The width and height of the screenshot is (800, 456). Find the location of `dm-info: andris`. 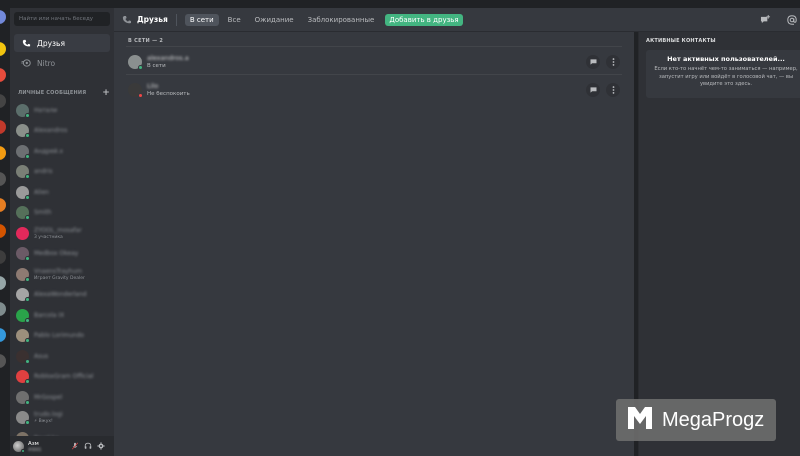

dm-info: andris is located at coordinates (43, 171).